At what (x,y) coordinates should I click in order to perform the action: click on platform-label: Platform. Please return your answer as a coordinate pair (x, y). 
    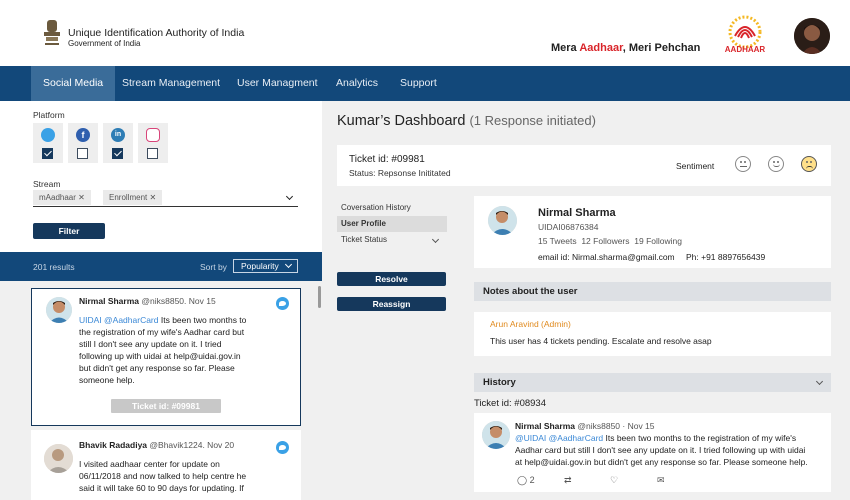
    Looking at the image, I should click on (49, 115).